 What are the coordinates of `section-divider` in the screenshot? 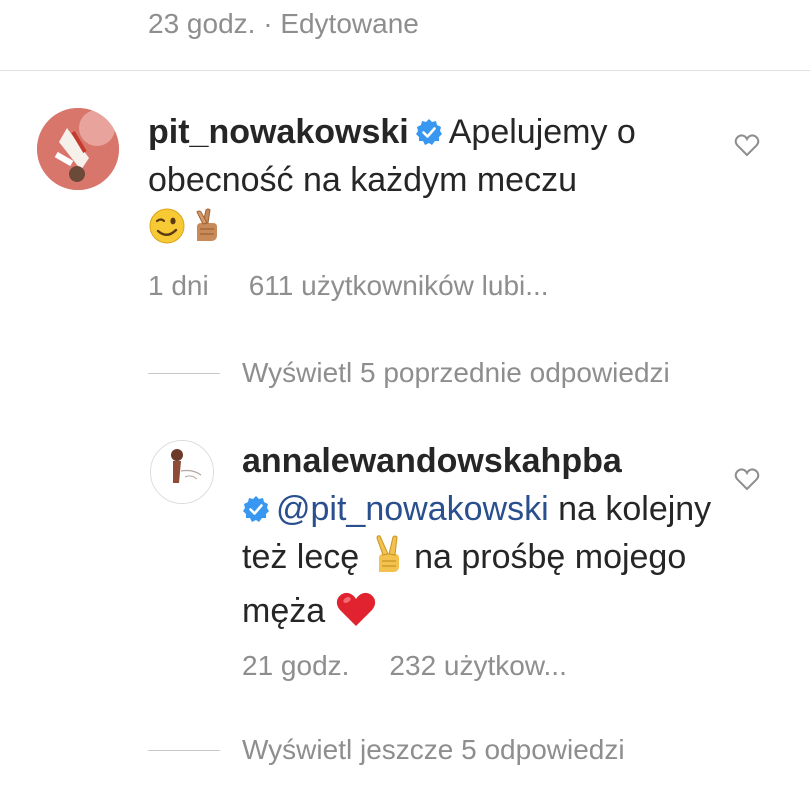 It's located at (405, 70).